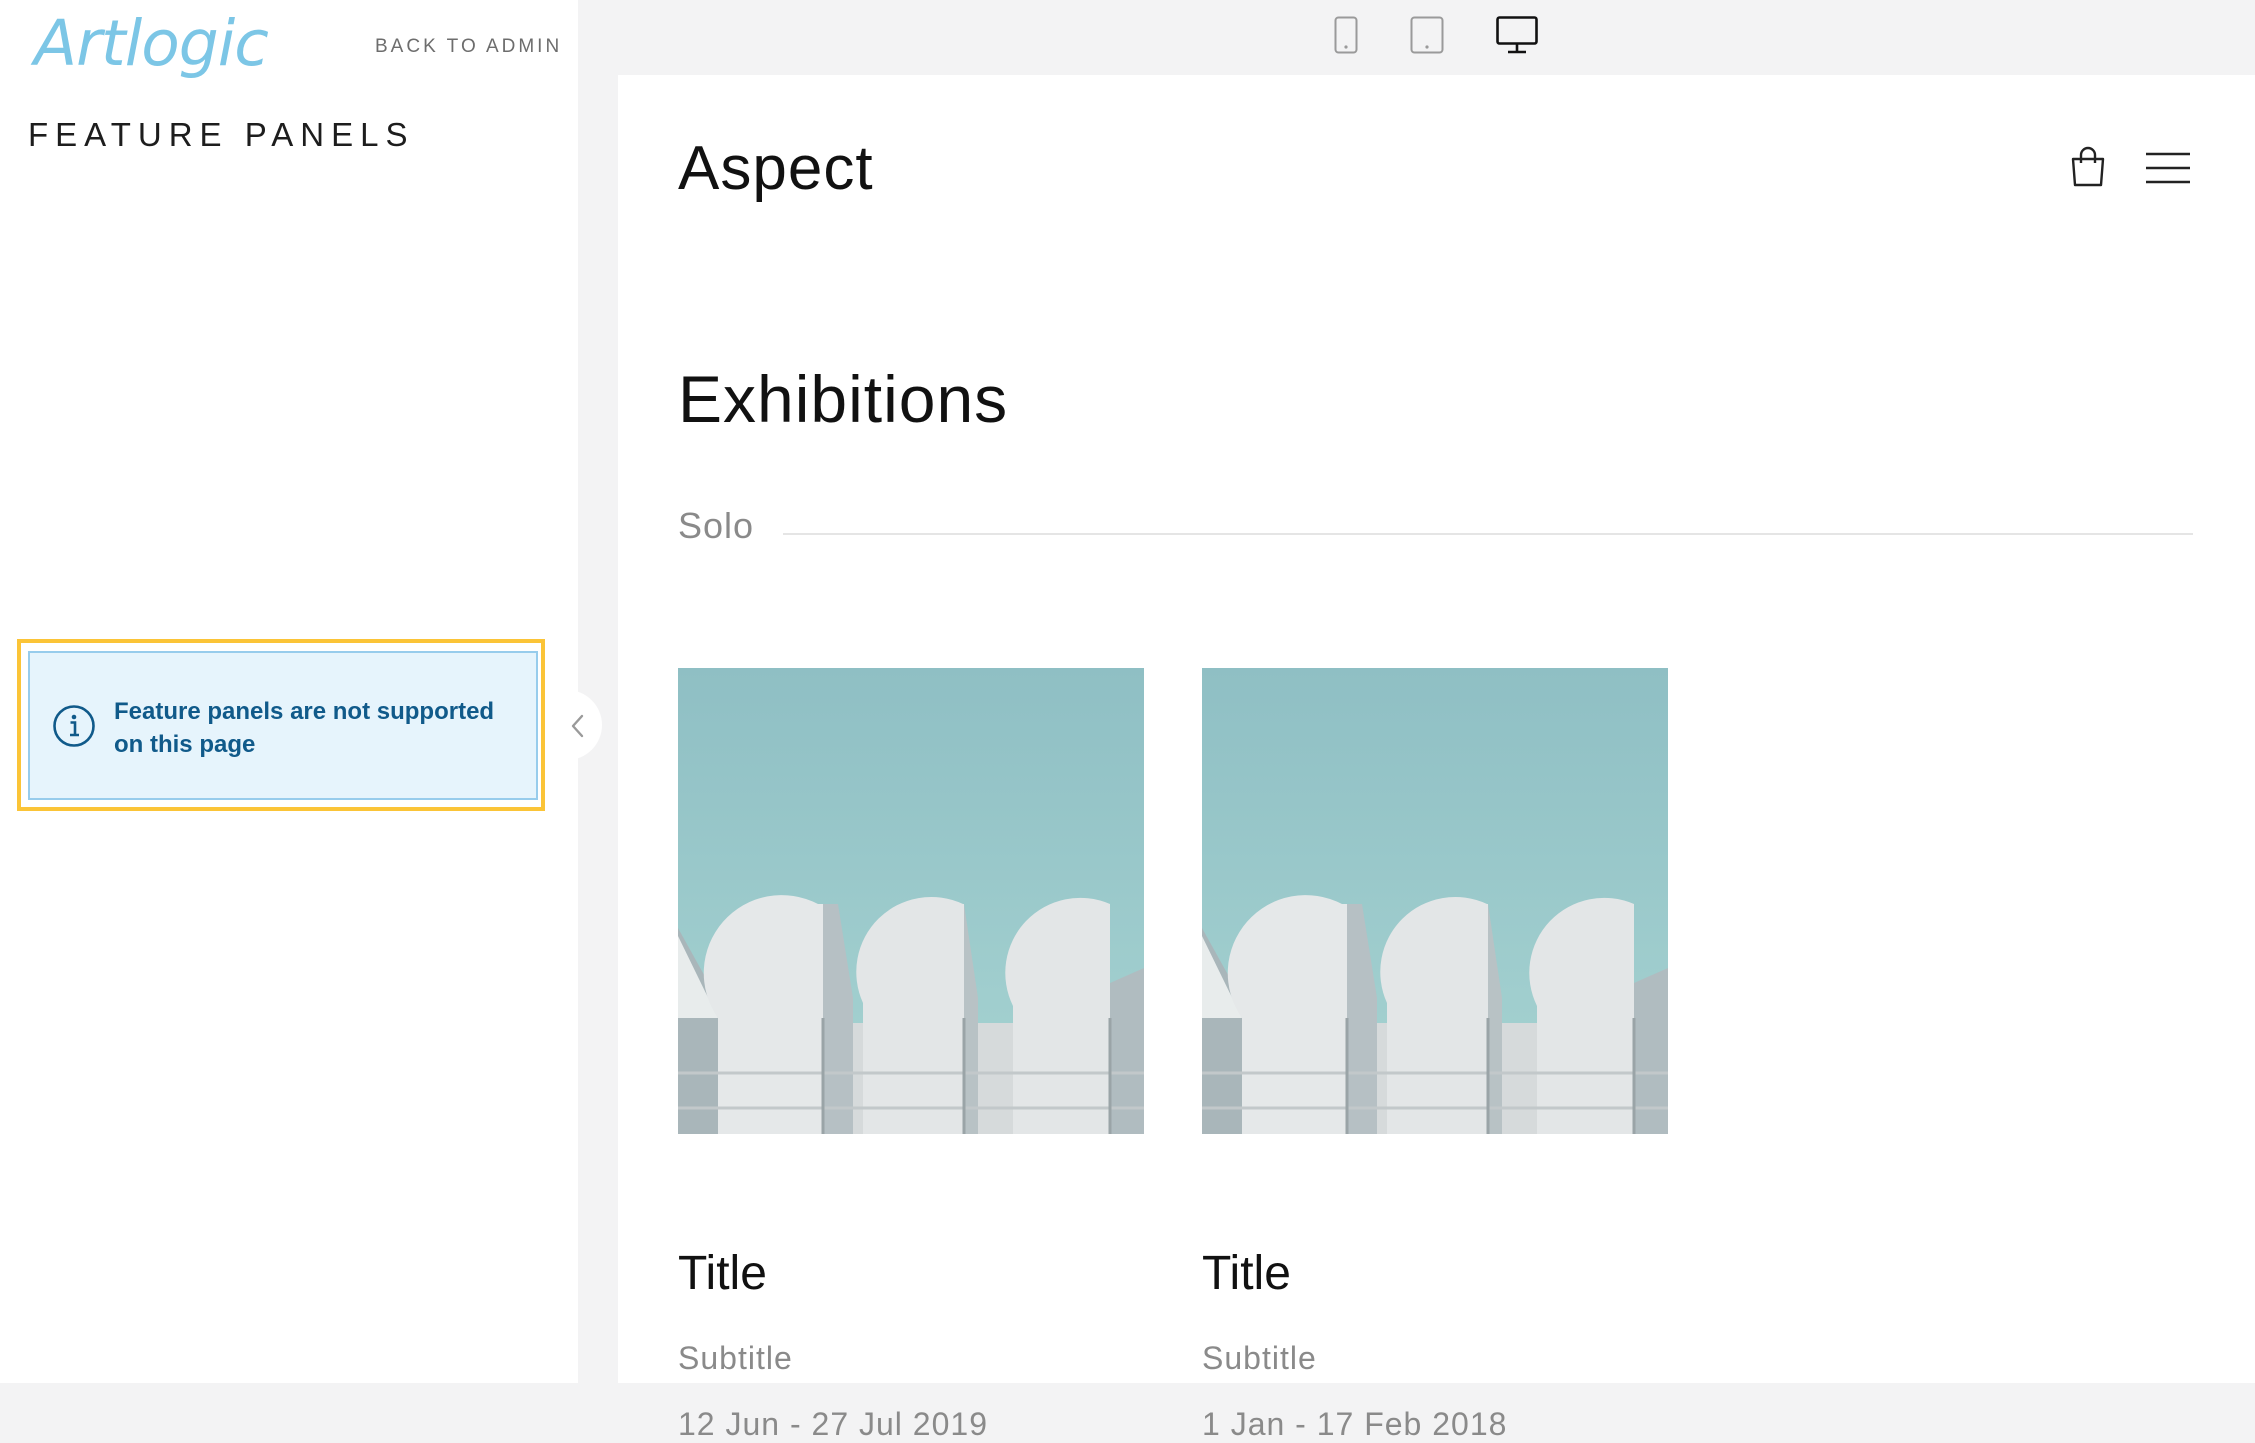 The width and height of the screenshot is (2255, 1443). What do you see at coordinates (468, 47) in the screenshot?
I see `back-to-admin-link: BACK TO ADMIN` at bounding box center [468, 47].